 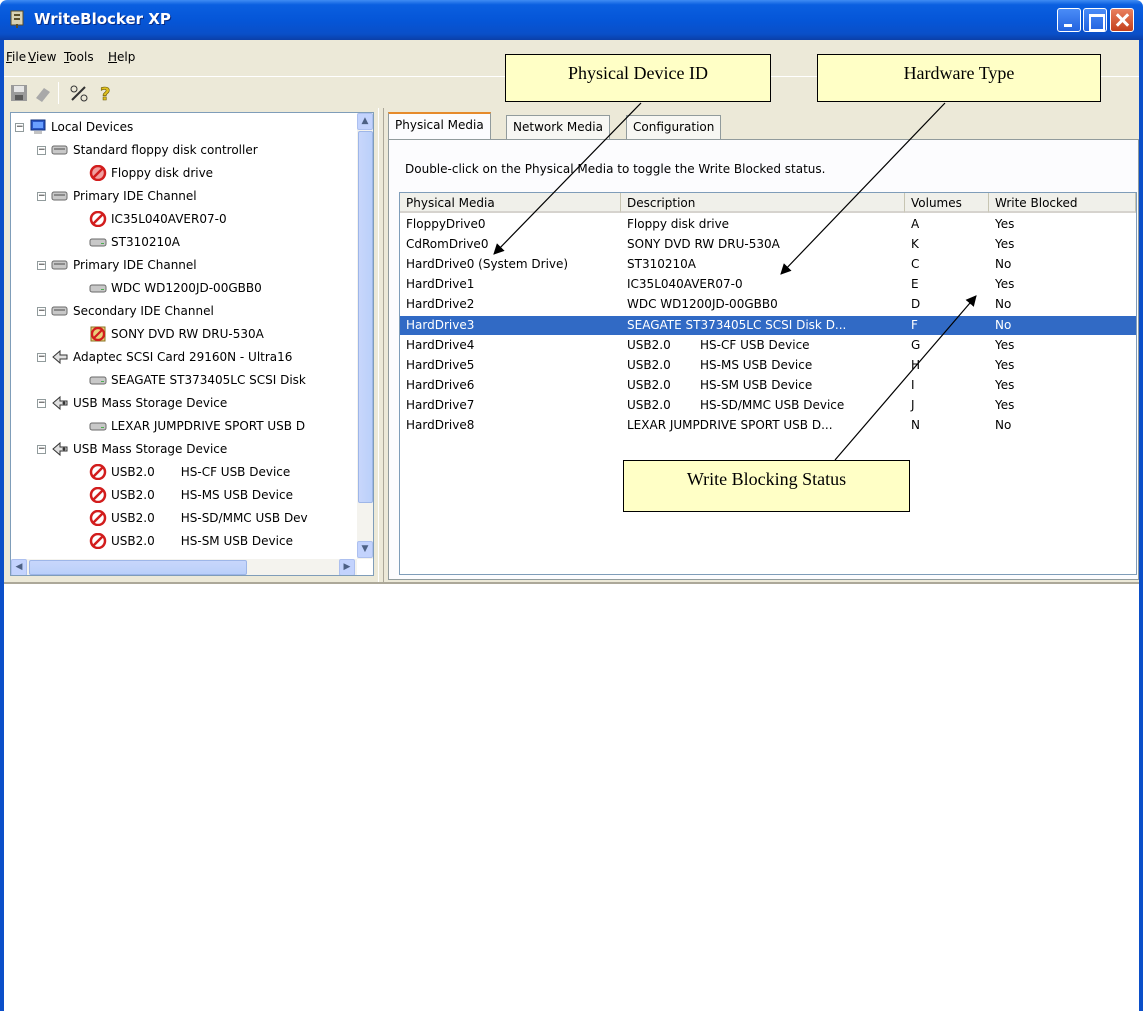 What do you see at coordinates (16, 57) in the screenshot?
I see `menu-file: File` at bounding box center [16, 57].